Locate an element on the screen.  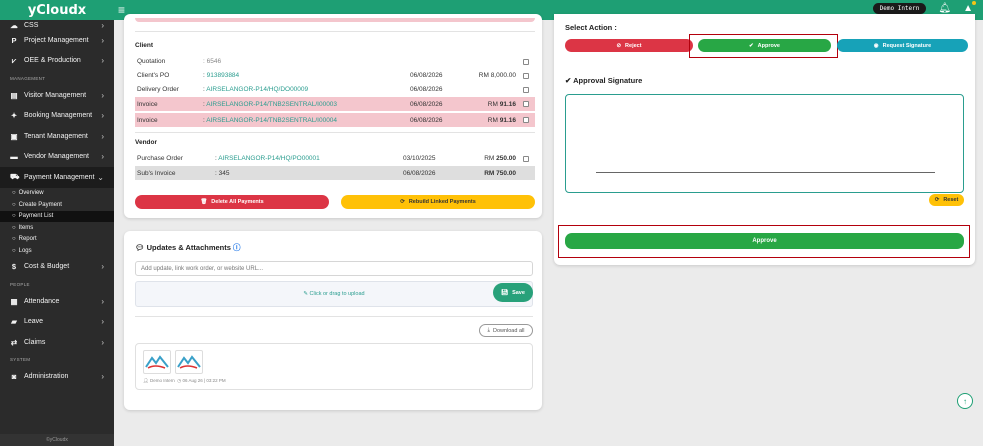
signature-title-text: Approval Signature is located at coordinates (608, 80).